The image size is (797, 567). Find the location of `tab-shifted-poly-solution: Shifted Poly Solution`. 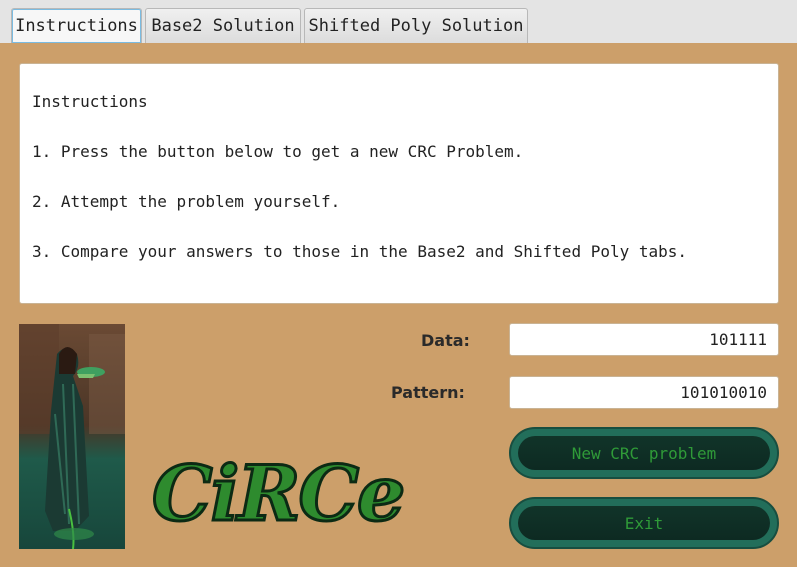

tab-shifted-poly-solution: Shifted Poly Solution is located at coordinates (416, 25).